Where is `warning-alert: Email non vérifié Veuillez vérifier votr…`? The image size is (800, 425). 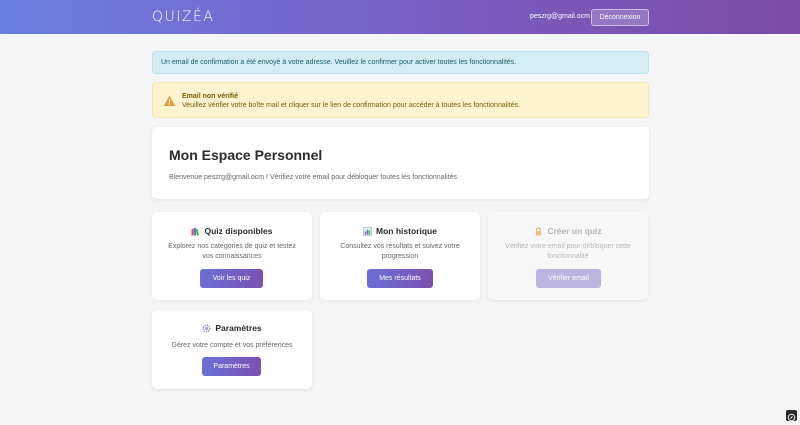
warning-alert: Email non vérifié Veuillez vérifier votr… is located at coordinates (400, 100).